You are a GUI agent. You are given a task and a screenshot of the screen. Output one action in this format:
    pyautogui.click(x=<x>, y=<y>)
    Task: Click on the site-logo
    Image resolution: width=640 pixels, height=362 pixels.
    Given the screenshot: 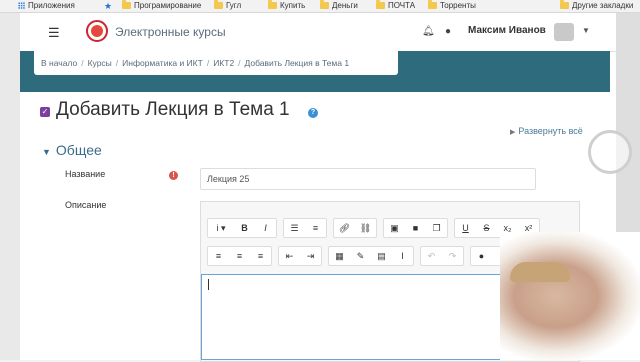 What is the action you would take?
    pyautogui.click(x=97, y=31)
    